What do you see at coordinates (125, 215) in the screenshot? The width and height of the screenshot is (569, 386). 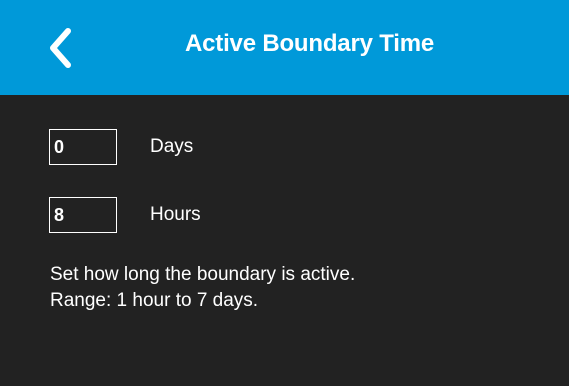 I see `hours-row: Hours` at bounding box center [125, 215].